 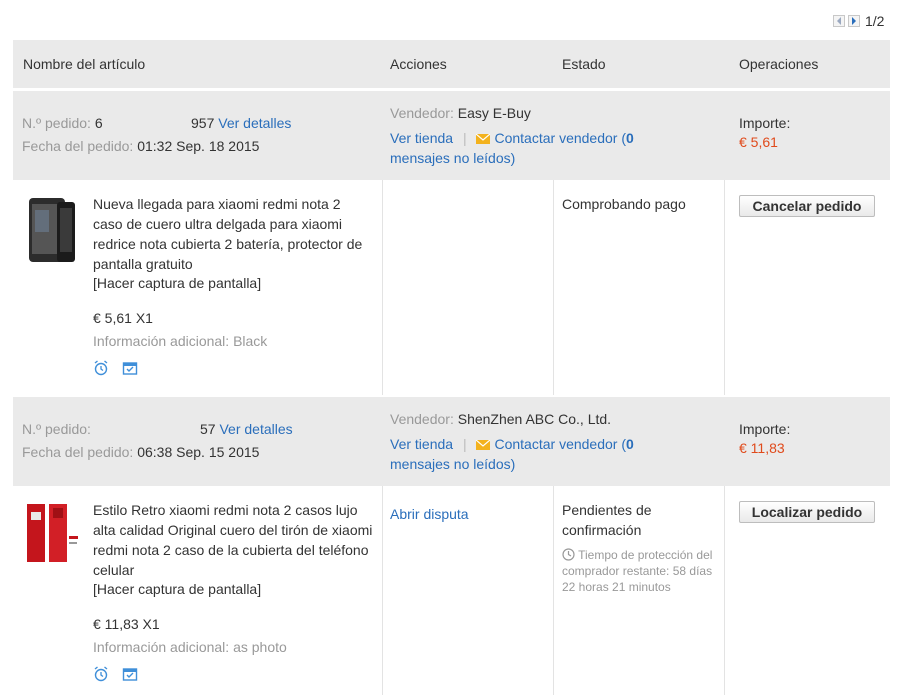 What do you see at coordinates (854, 21) in the screenshot?
I see `chevron-right-icon` at bounding box center [854, 21].